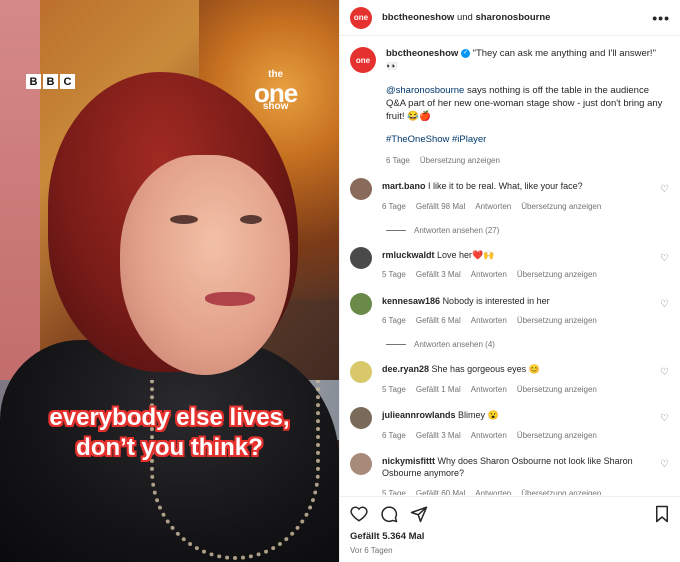 The width and height of the screenshot is (680, 562). Describe the element at coordinates (276, 90) in the screenshot. I see `the-one-show-logo: the one show` at that location.